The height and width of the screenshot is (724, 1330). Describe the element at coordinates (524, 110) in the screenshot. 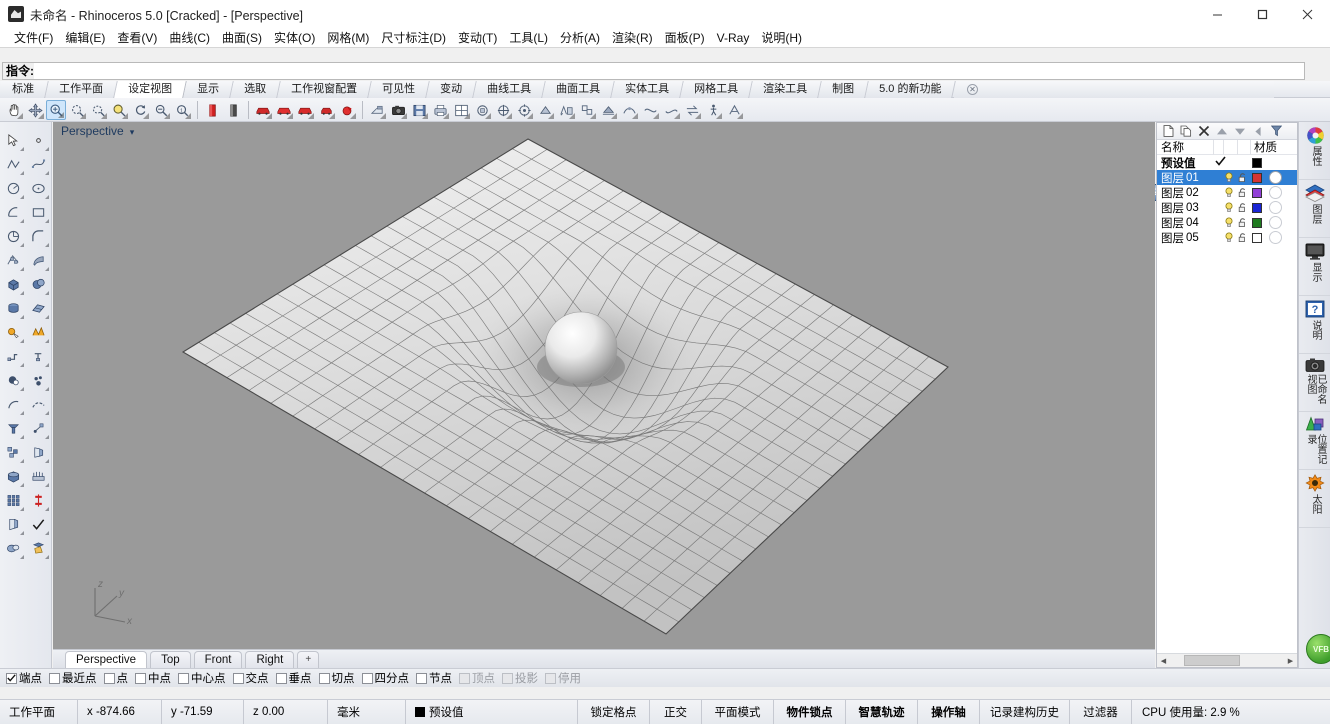

I see `target-view-icon` at that location.